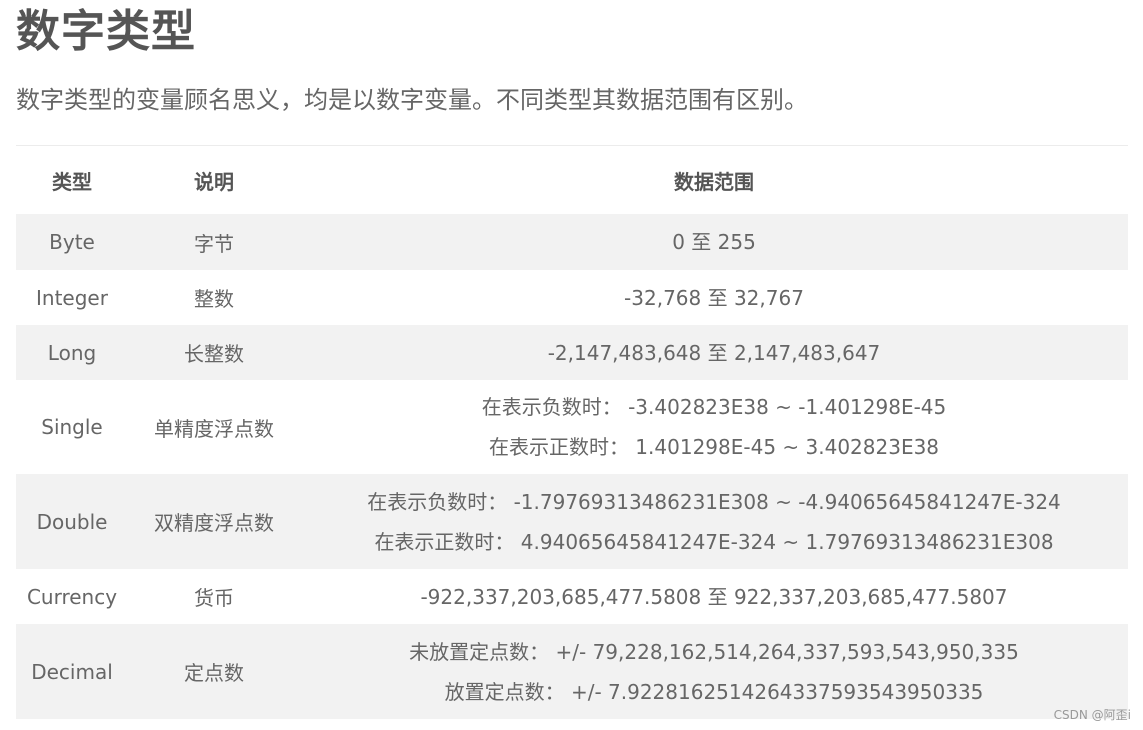 The image size is (1143, 730). What do you see at coordinates (72, 427) in the screenshot?
I see `row-type: Single` at bounding box center [72, 427].